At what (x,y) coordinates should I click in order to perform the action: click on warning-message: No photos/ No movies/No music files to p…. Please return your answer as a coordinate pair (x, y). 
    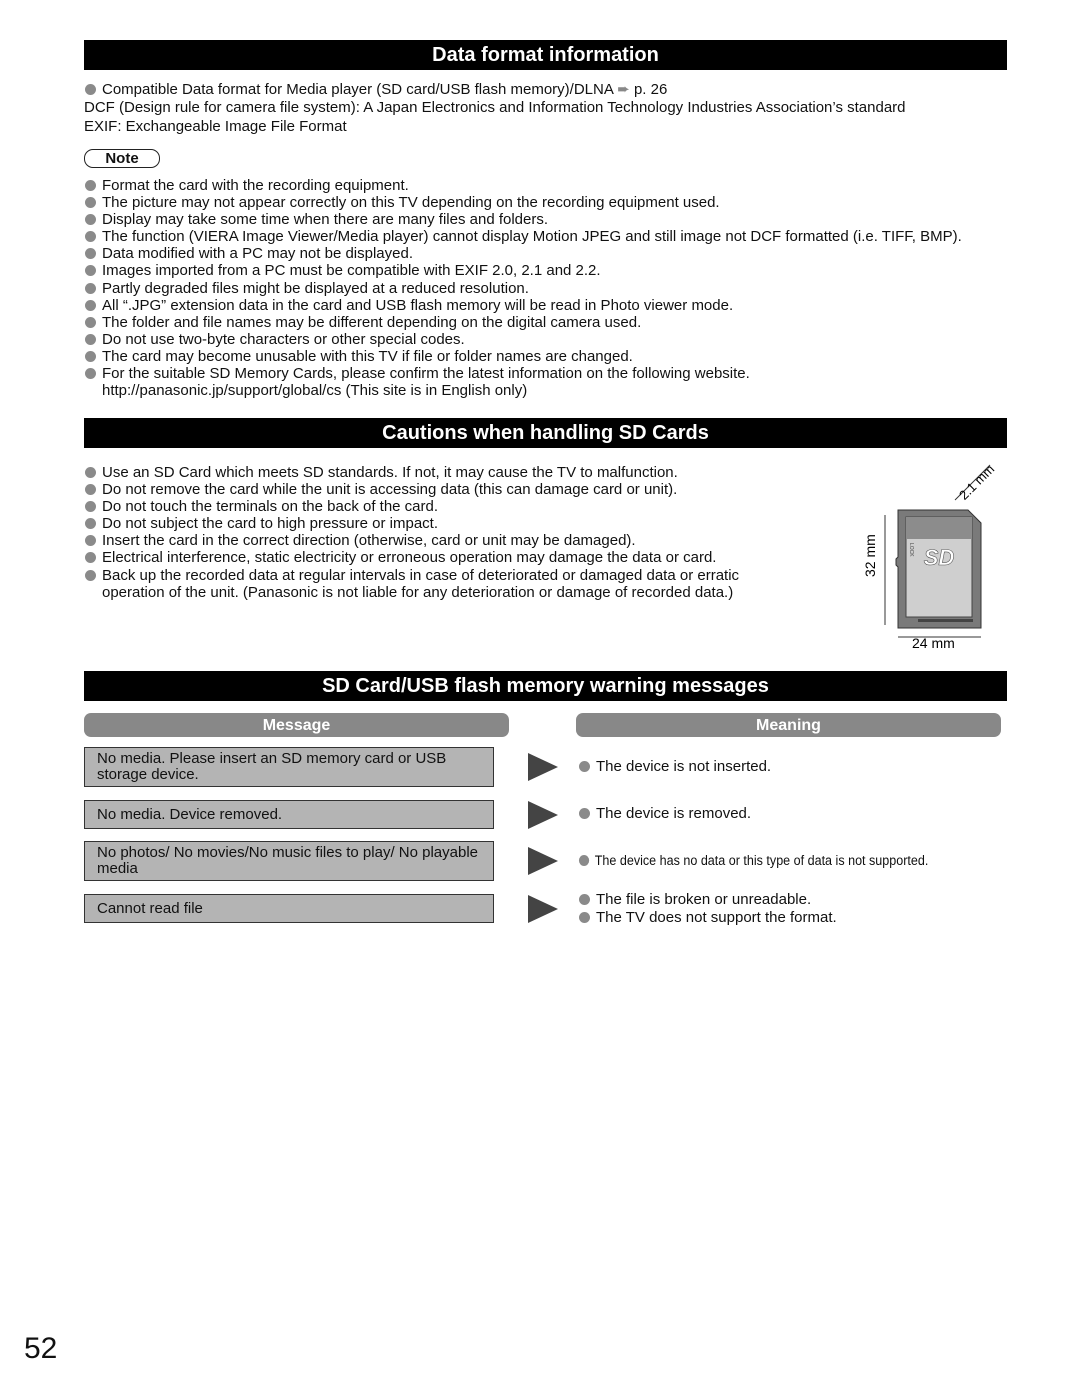
    Looking at the image, I should click on (289, 861).